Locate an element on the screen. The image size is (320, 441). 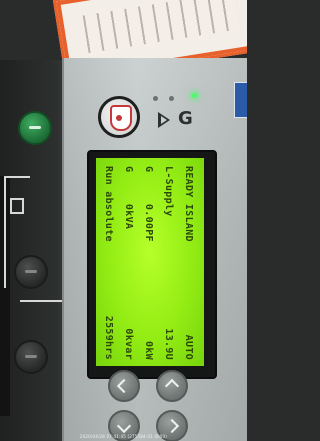
nav-up-button is located at coordinates (172, 386).